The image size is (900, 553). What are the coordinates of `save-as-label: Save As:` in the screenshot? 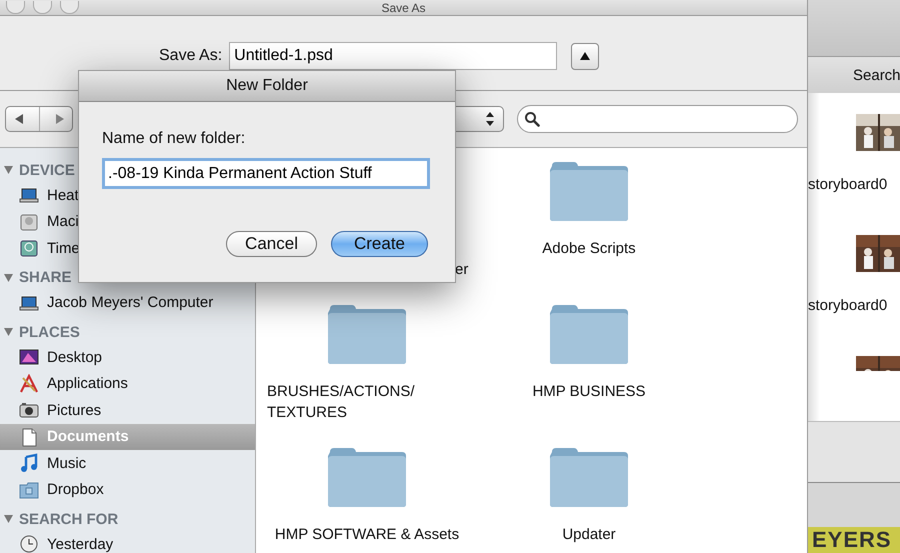 It's located at (190, 56).